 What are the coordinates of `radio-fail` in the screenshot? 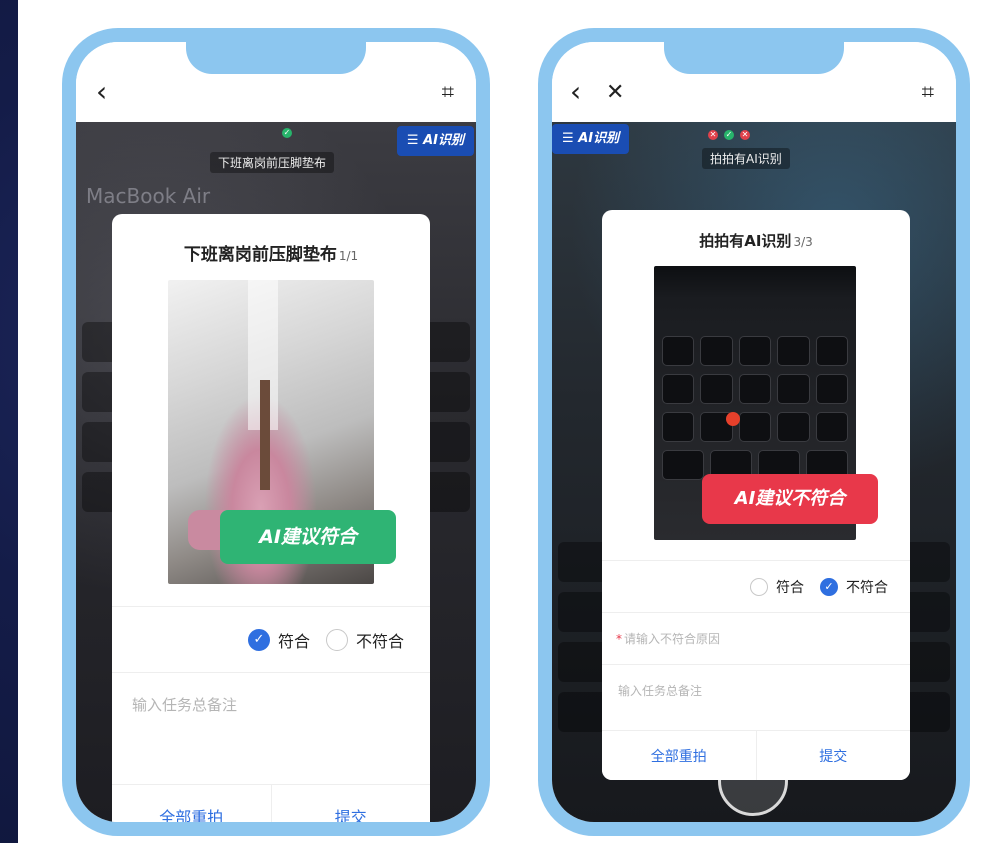 It's located at (336, 639).